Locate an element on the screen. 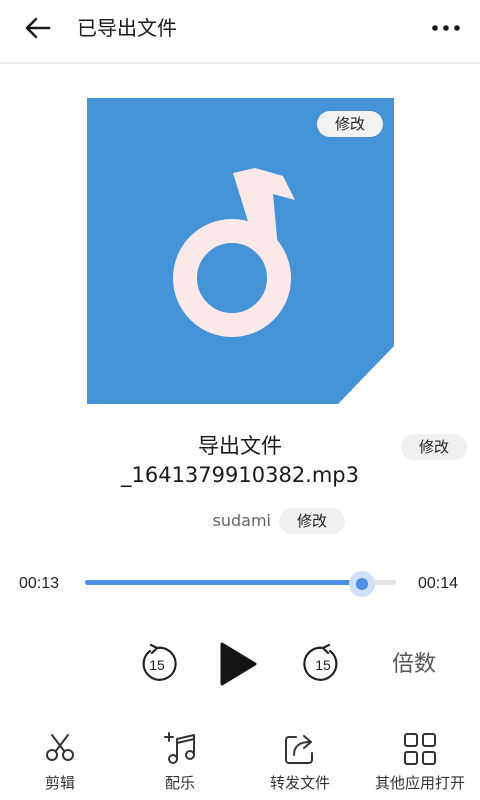 This screenshot has height=800, width=480. tool-edit-button: 剪辑 is located at coordinates (60, 762).